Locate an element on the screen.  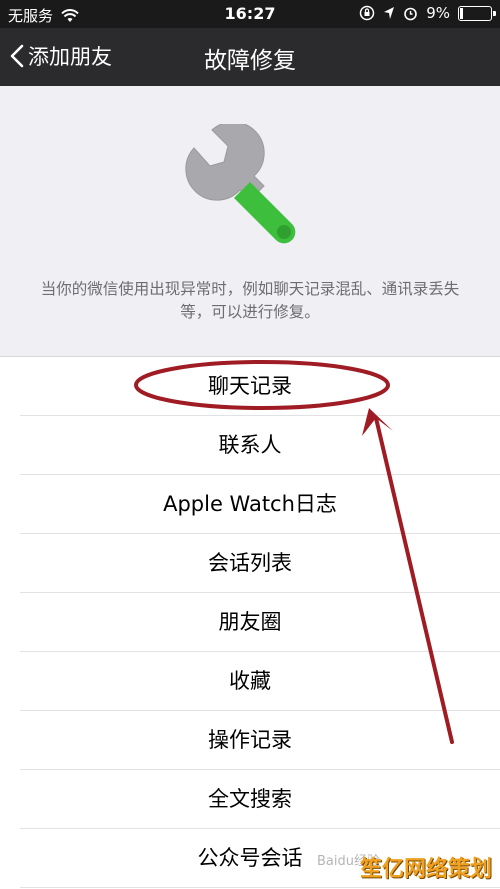
list-item-conversation-list: 会话列表 is located at coordinates (250, 563).